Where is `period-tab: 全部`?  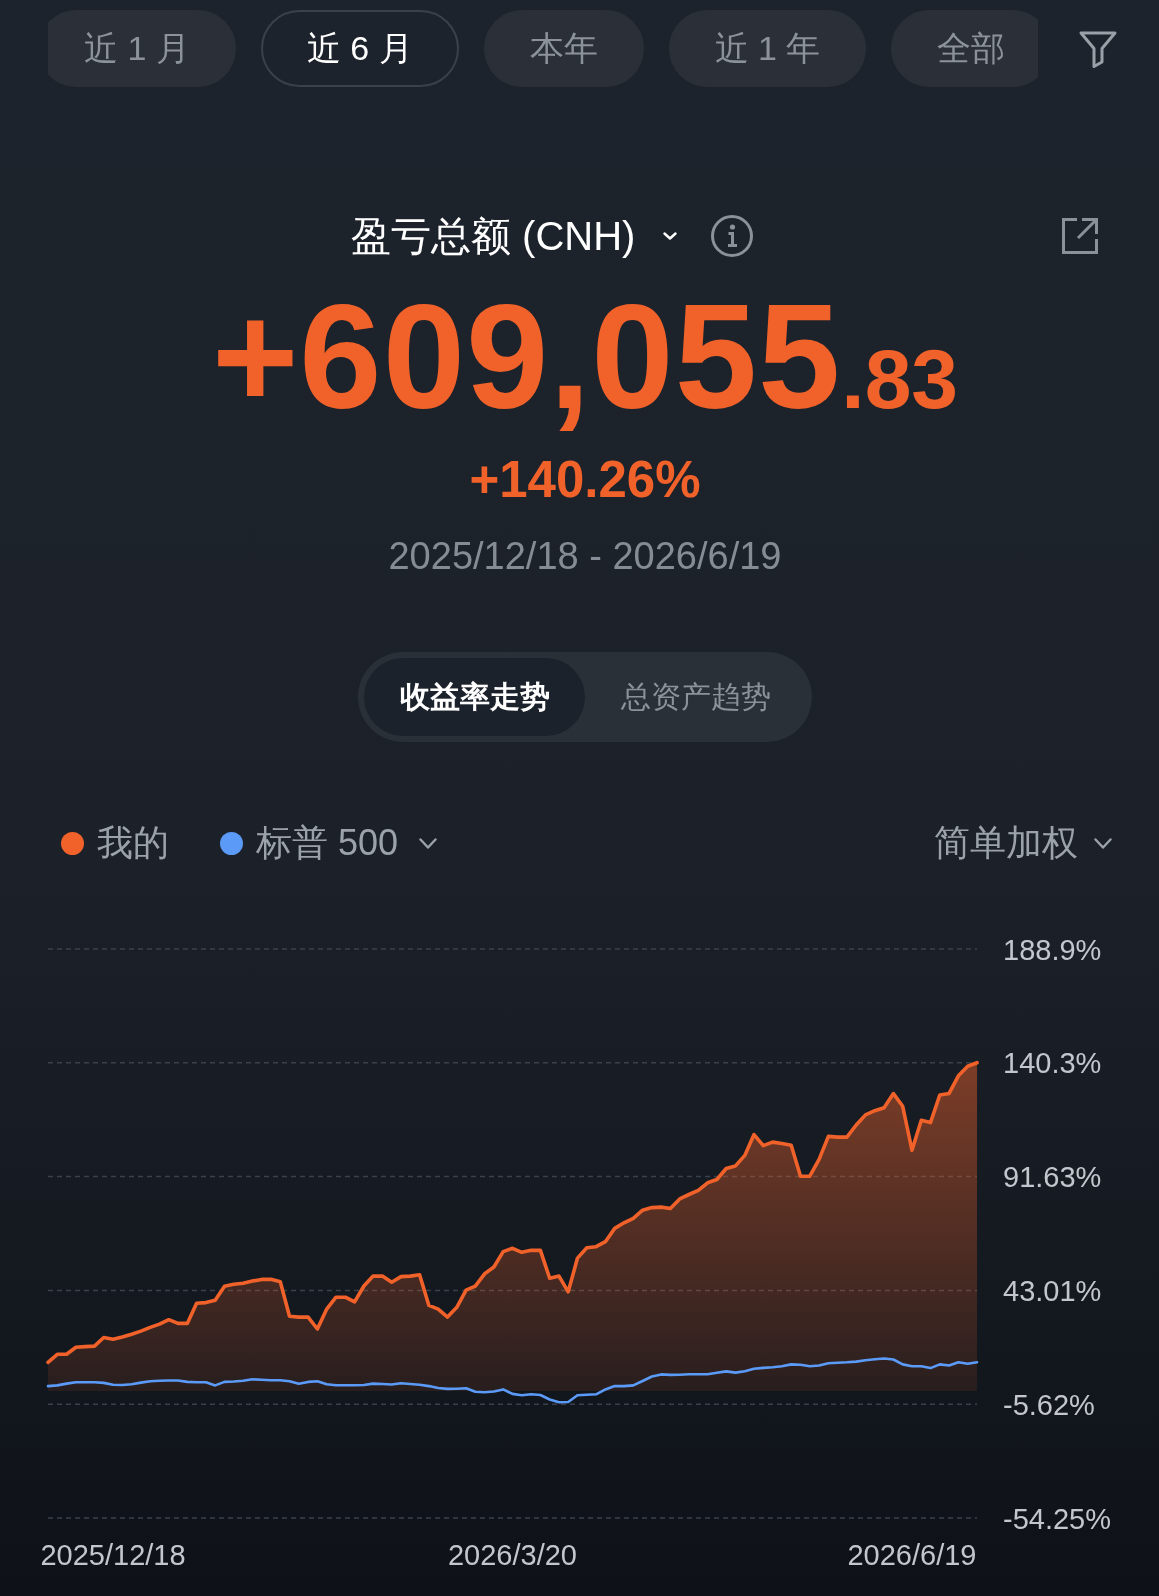
period-tab: 全部 is located at coordinates (964, 48).